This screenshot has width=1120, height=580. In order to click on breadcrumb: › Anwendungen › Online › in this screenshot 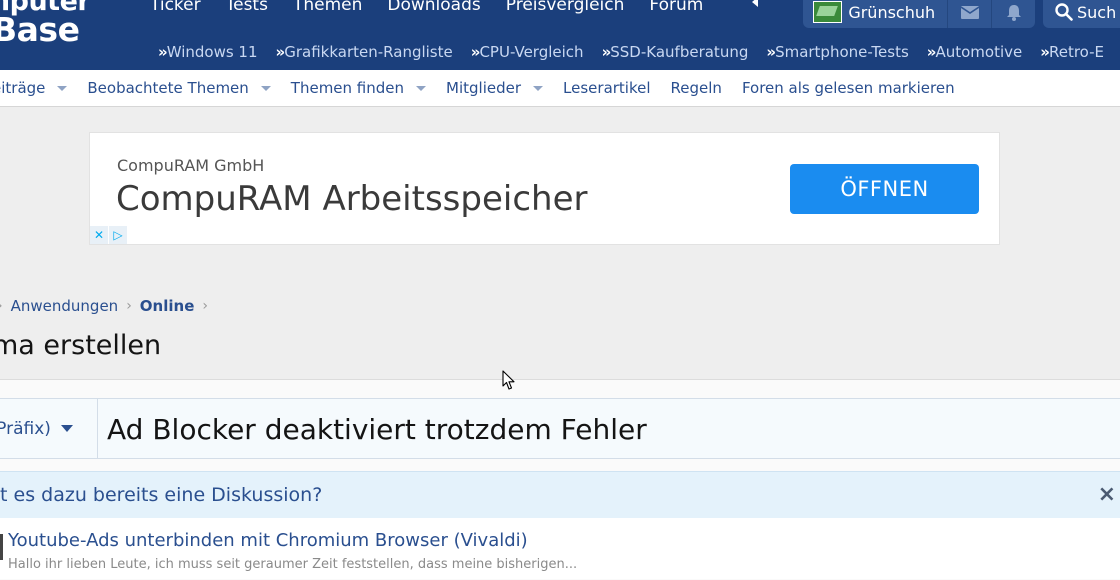, I will do `click(108, 306)`.